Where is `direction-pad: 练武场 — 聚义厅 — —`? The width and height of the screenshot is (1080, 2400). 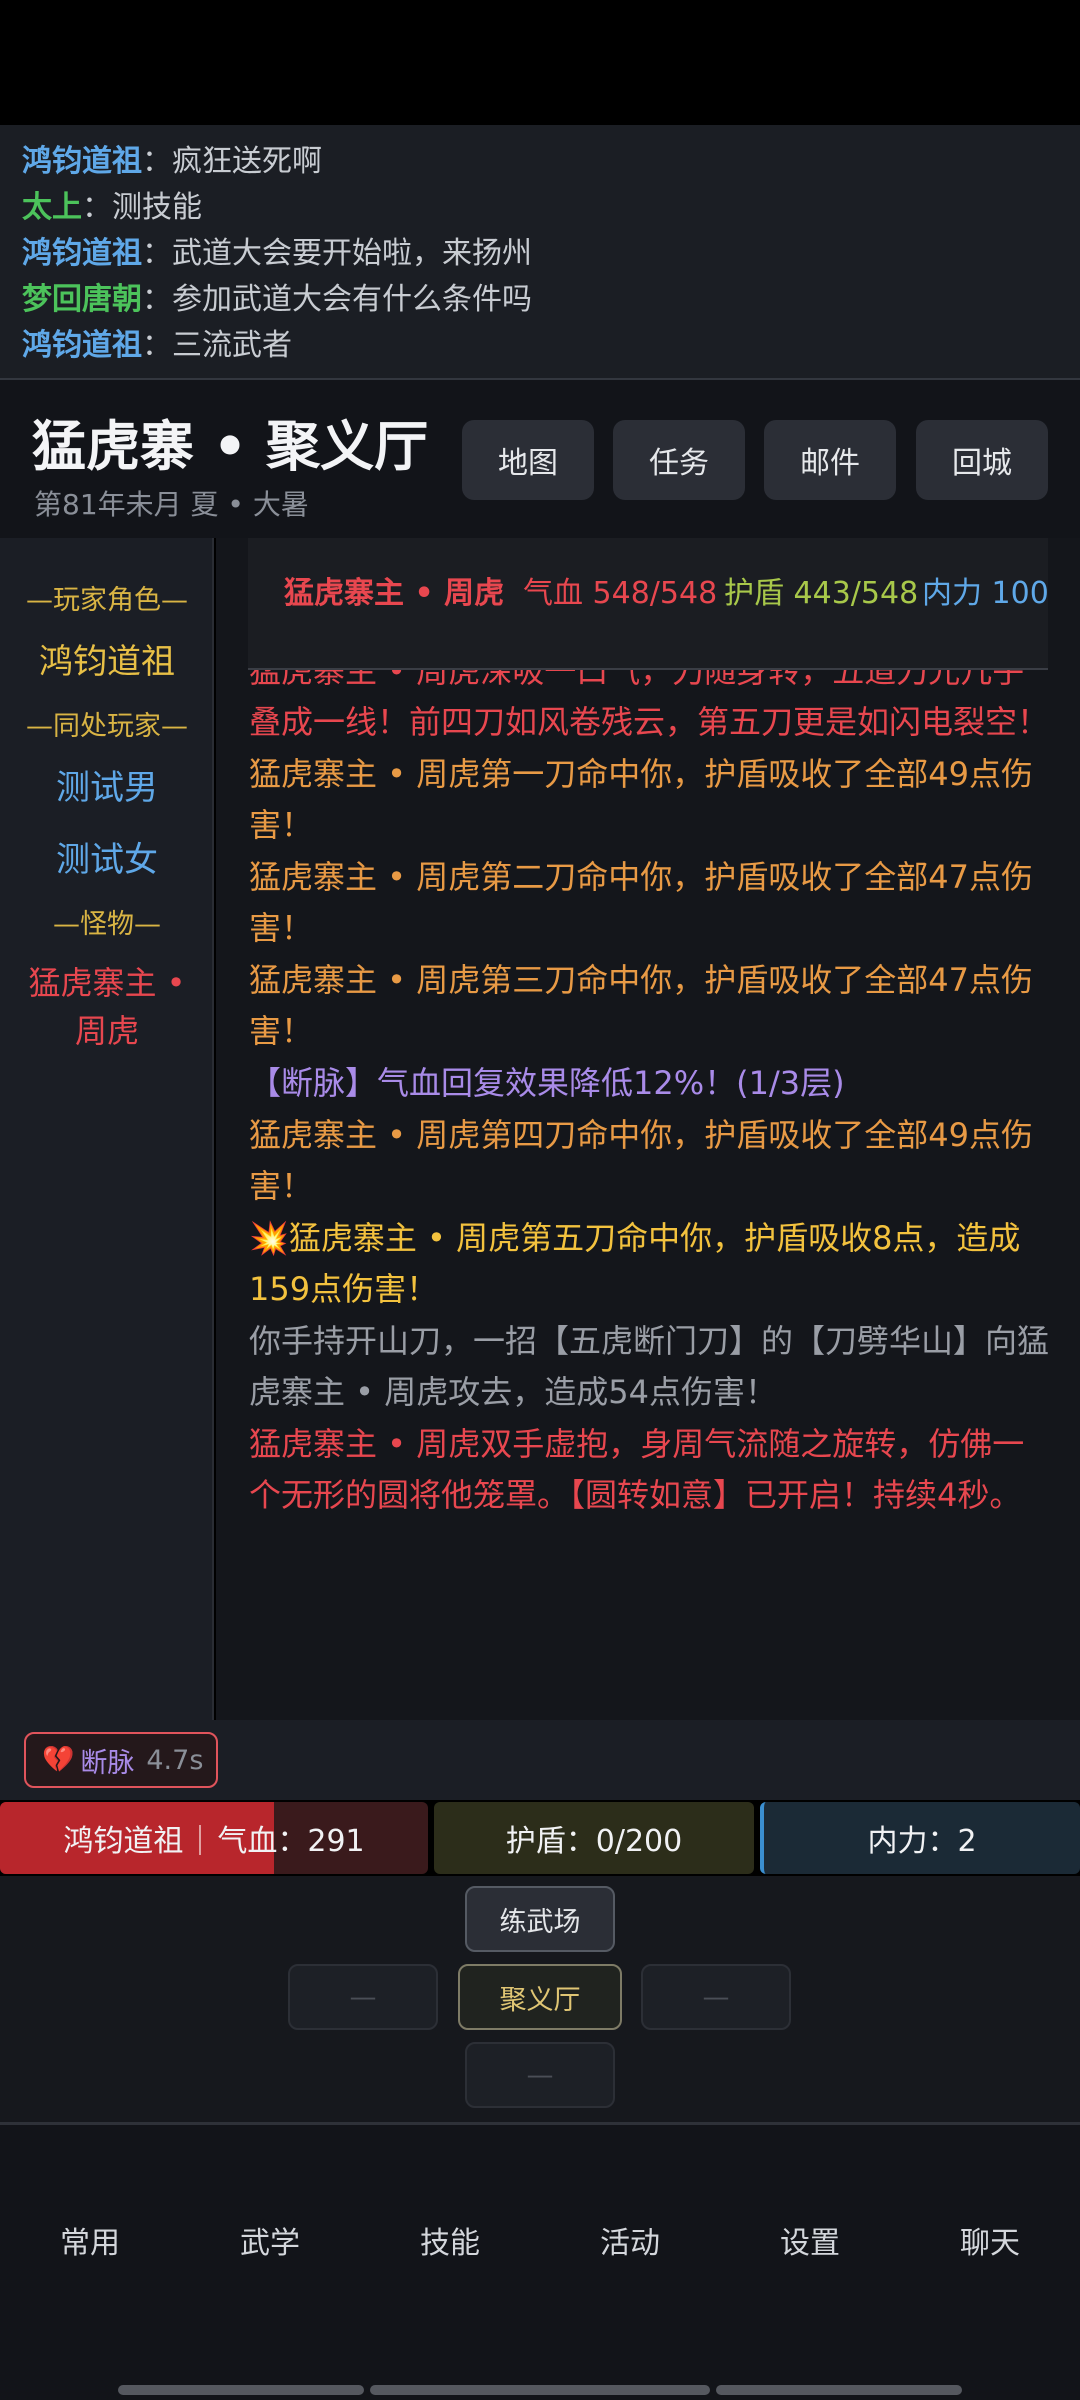
direction-pad: 练武场 — 聚义厅 — — is located at coordinates (540, 1999).